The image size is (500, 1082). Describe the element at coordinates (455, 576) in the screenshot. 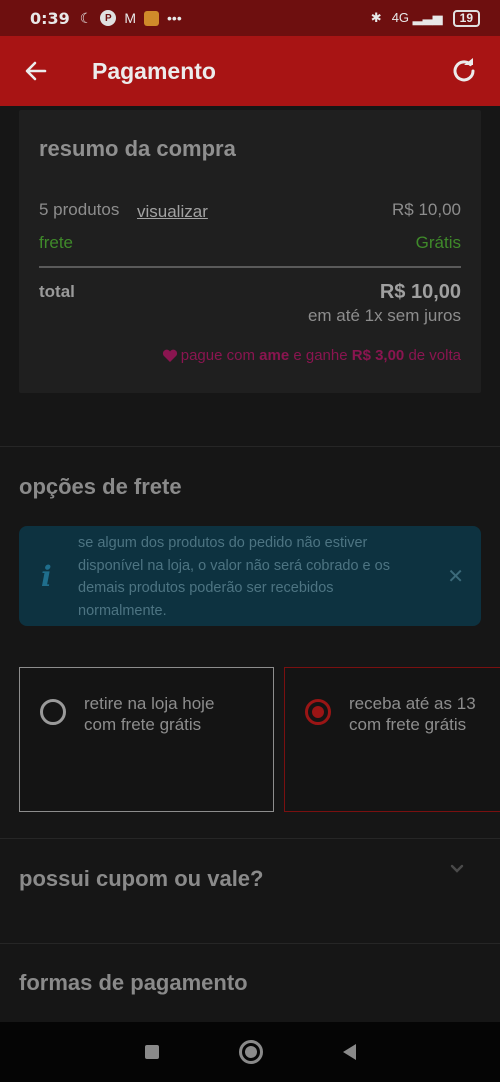

I see `close-icon: ✕` at that location.